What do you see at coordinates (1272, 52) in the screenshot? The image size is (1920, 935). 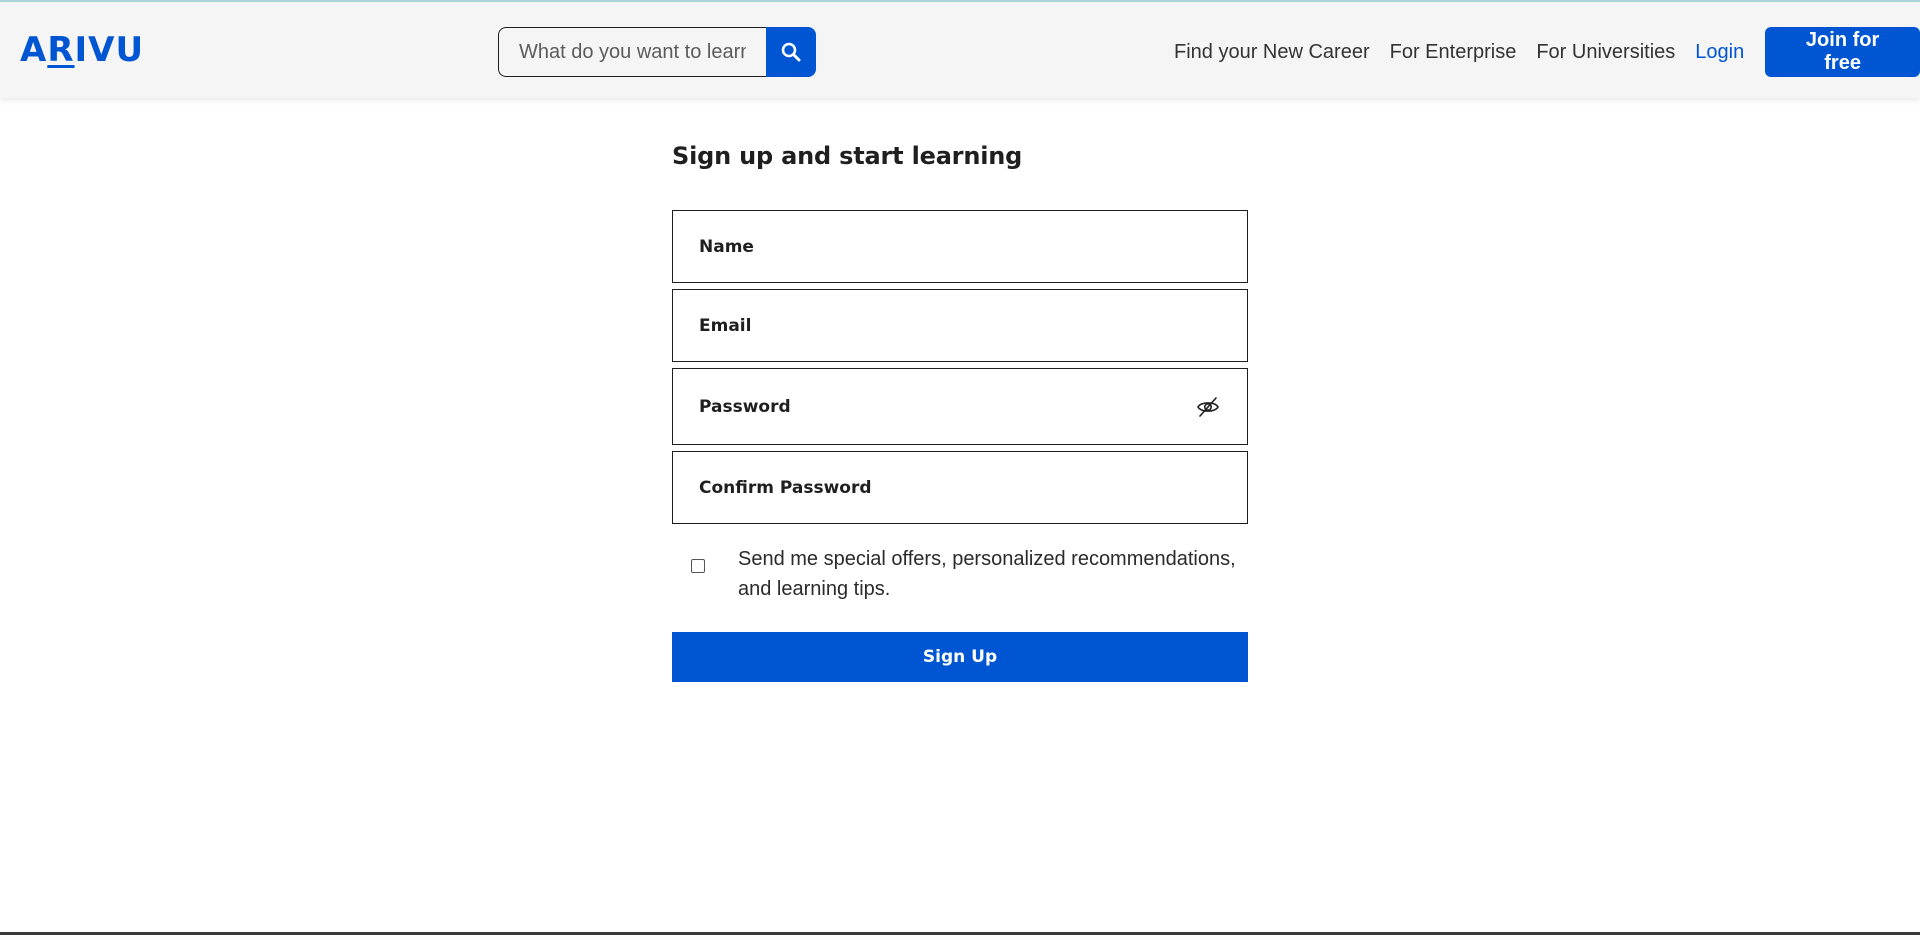 I see `nav-link-find-career: Find your New Career` at bounding box center [1272, 52].